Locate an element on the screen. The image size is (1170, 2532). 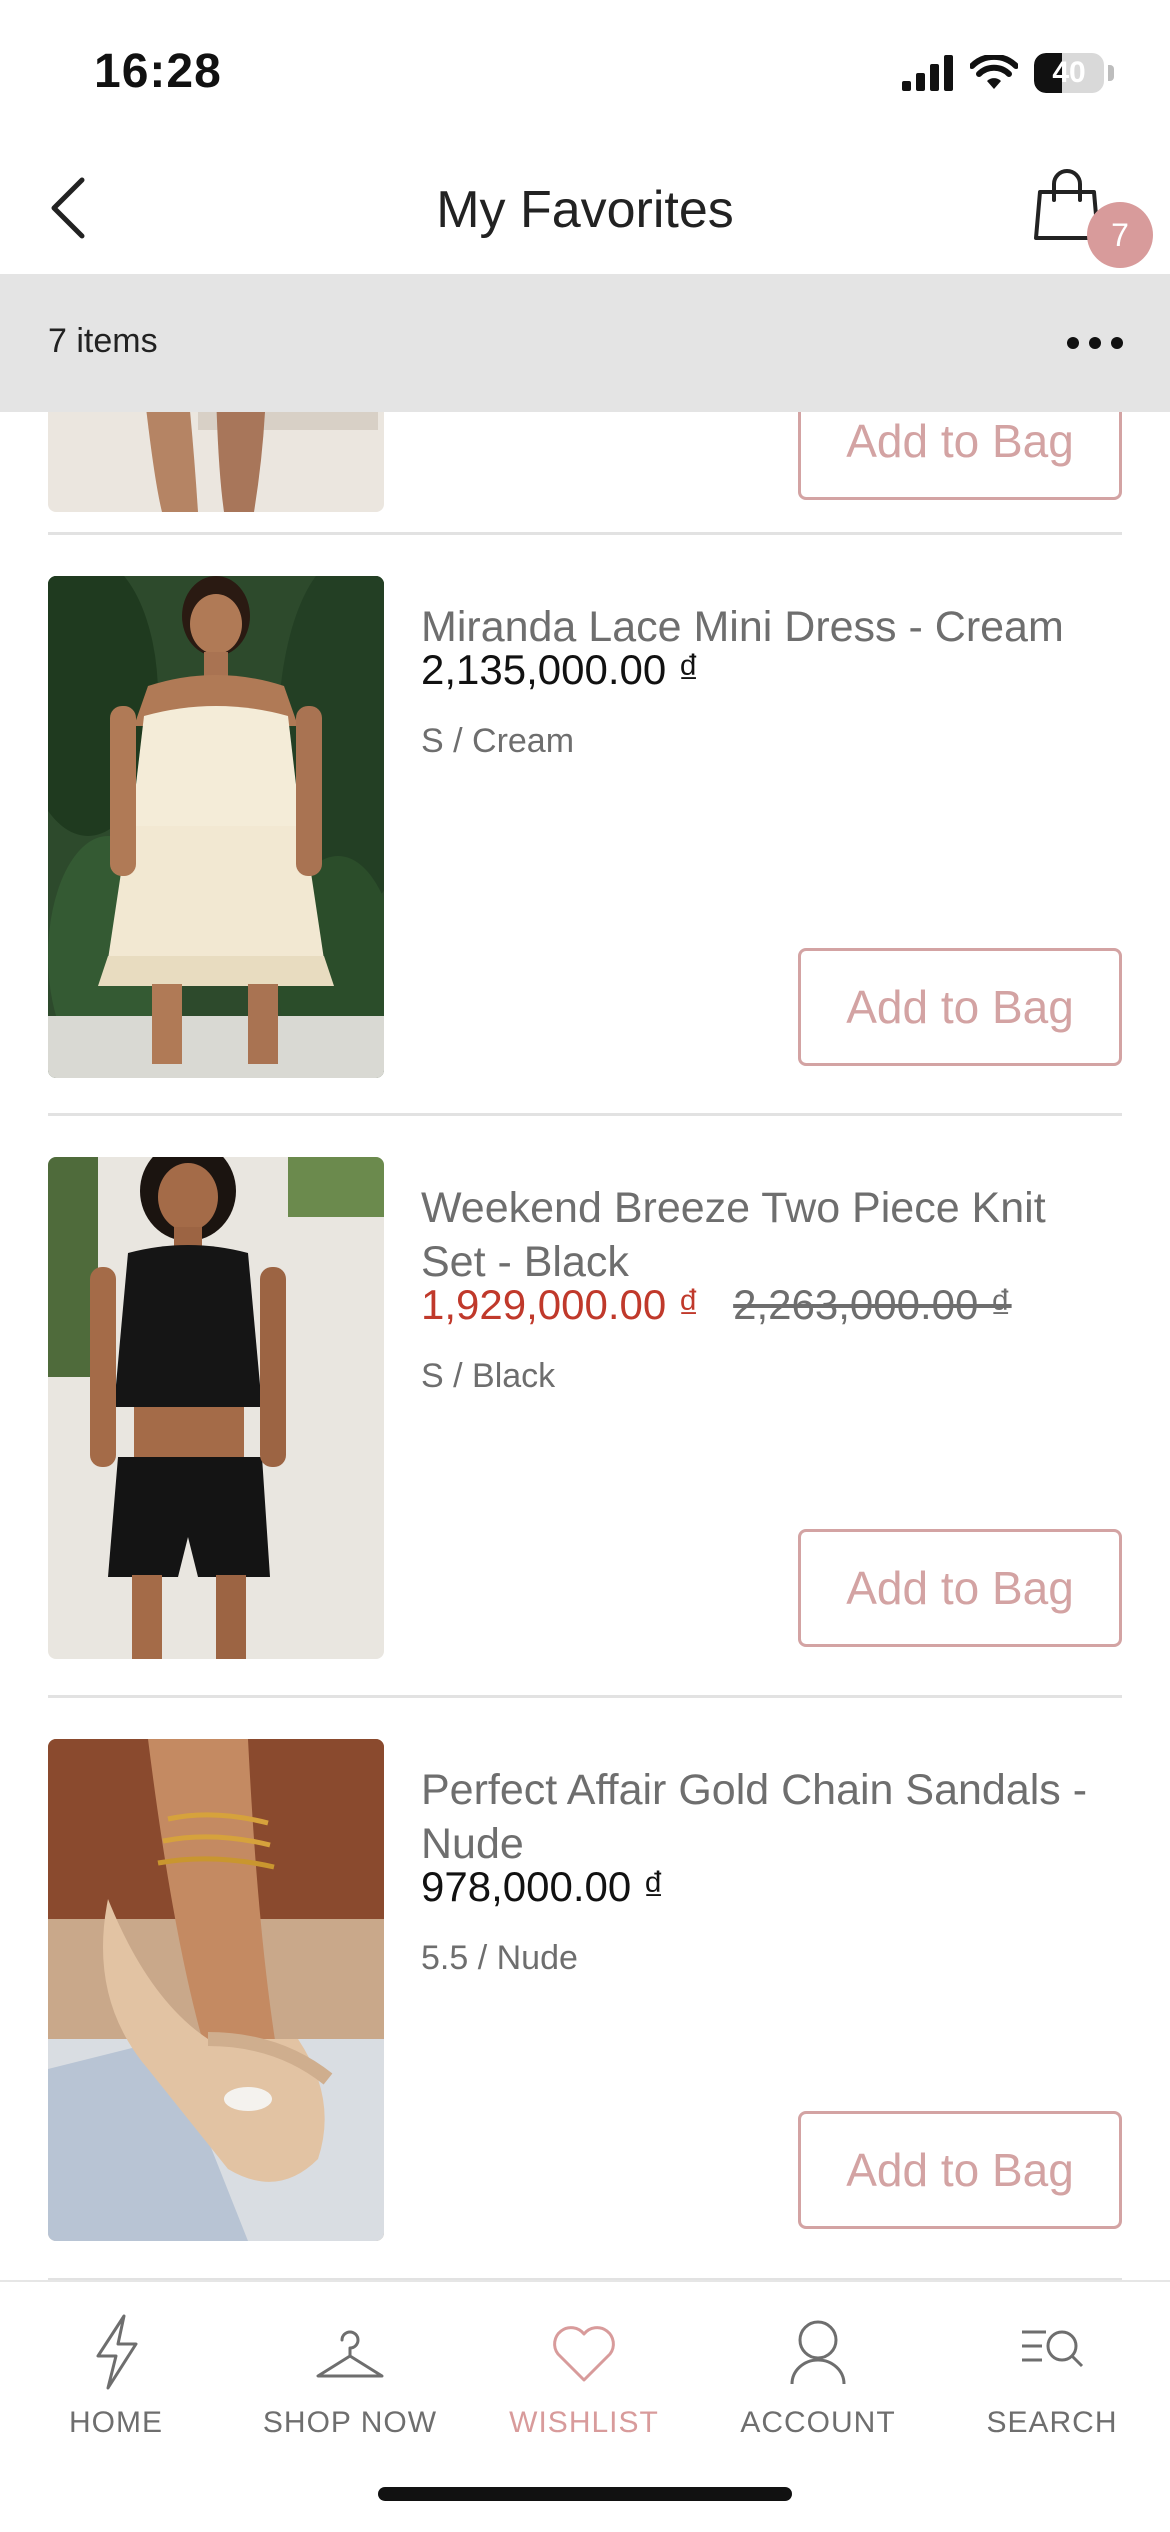
header: My Favorites 7 is located at coordinates (585, 207).